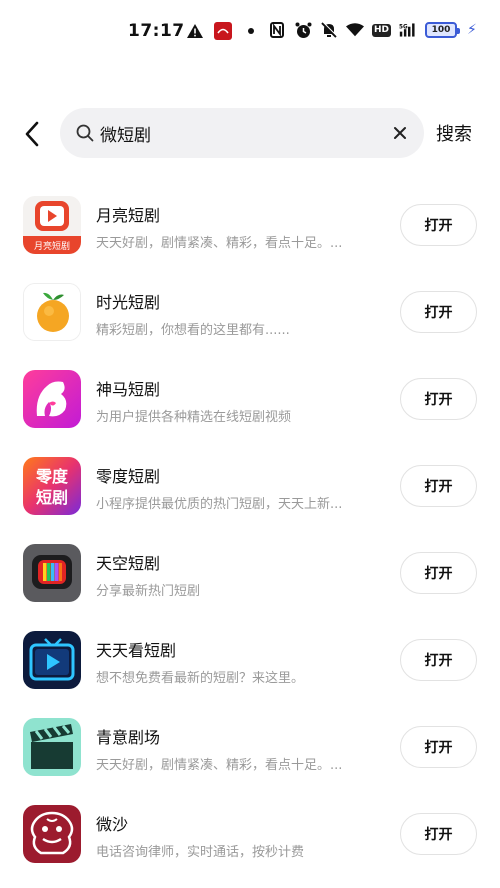 This screenshot has height=888, width=500. I want to click on app-notification-icon, so click(223, 31).